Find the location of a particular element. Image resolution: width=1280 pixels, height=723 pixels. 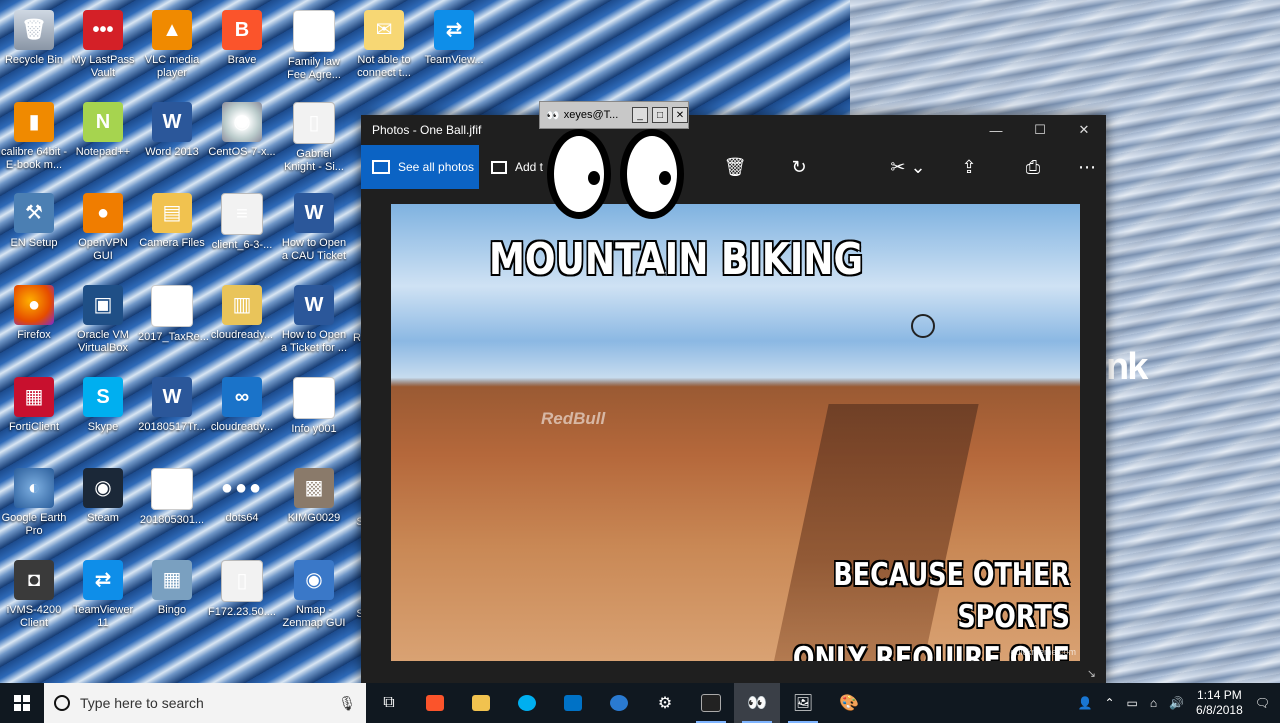

desktop-icon: S Skype is located at coordinates (103, 405).